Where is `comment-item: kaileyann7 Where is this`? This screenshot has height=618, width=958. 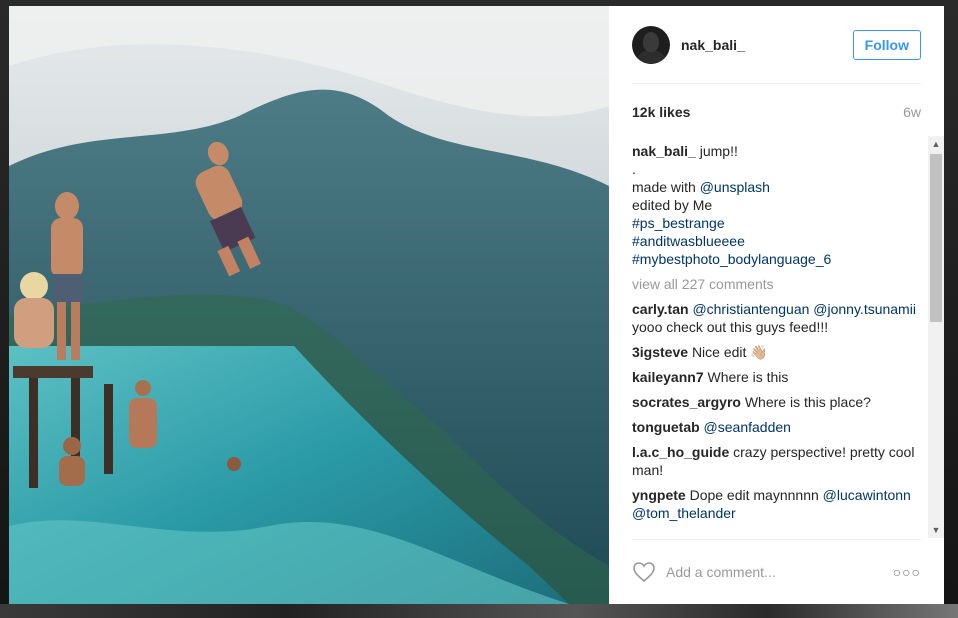 comment-item: kaileyann7 Where is this is located at coordinates (776, 377).